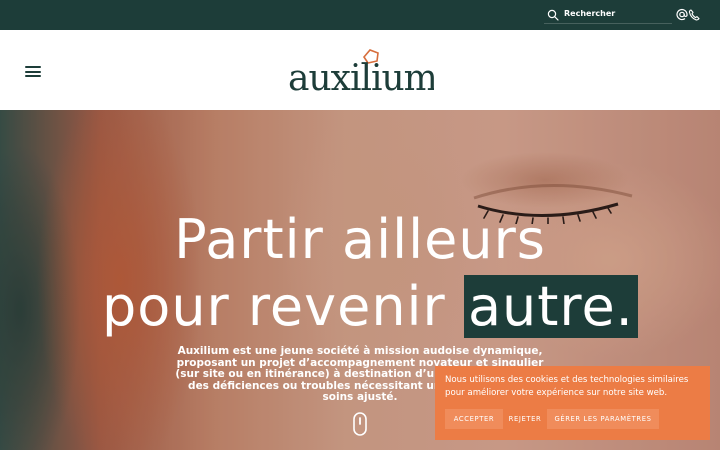  What do you see at coordinates (550, 306) in the screenshot?
I see `headline-highlight: autre.` at bounding box center [550, 306].